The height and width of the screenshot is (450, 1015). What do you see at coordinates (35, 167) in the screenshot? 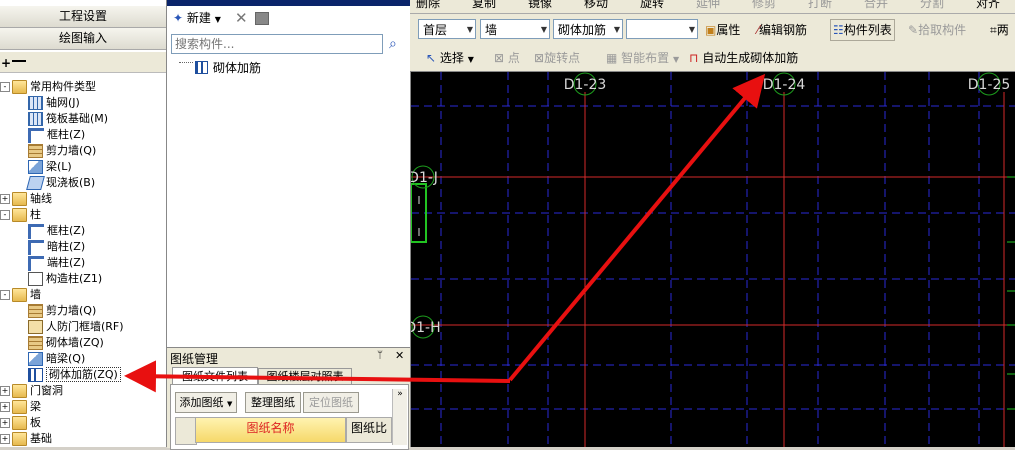
I see `beam-icon` at bounding box center [35, 167].